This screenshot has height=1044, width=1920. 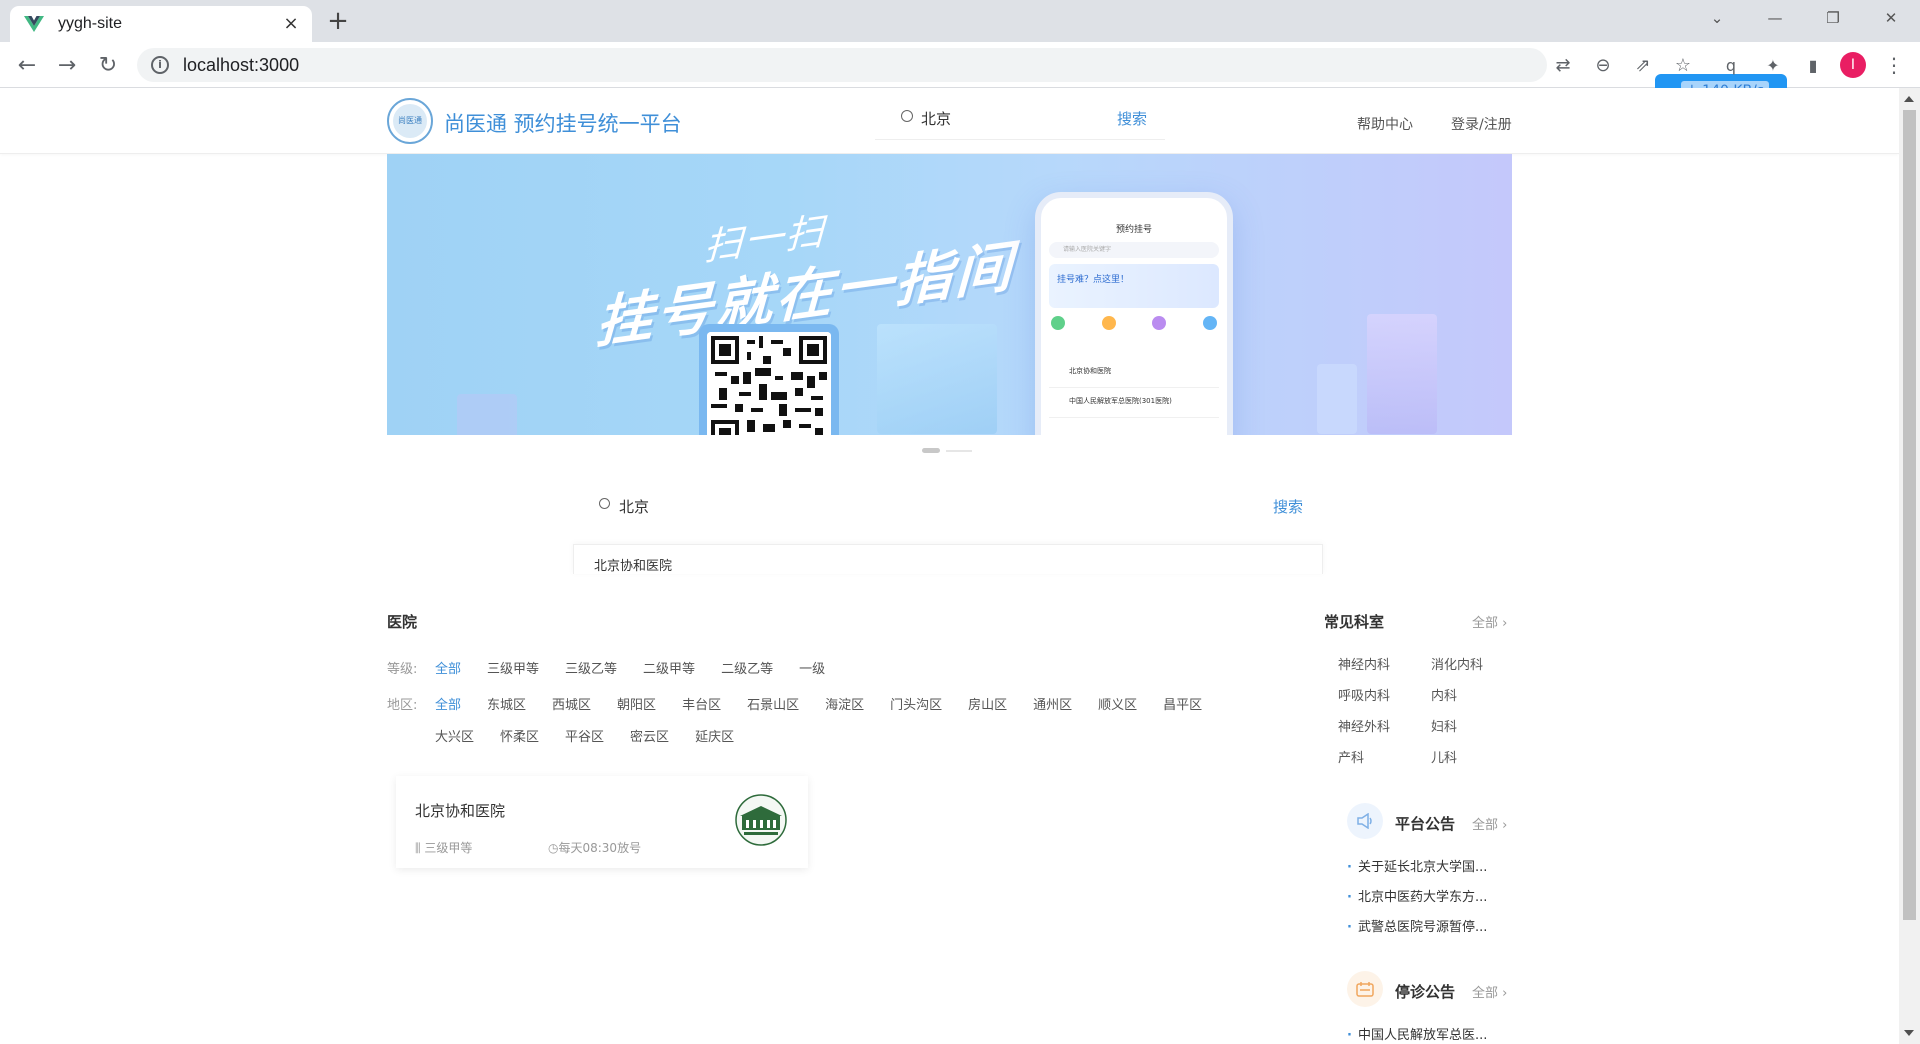 What do you see at coordinates (1643, 65) in the screenshot?
I see `share-icon: ⇗` at bounding box center [1643, 65].